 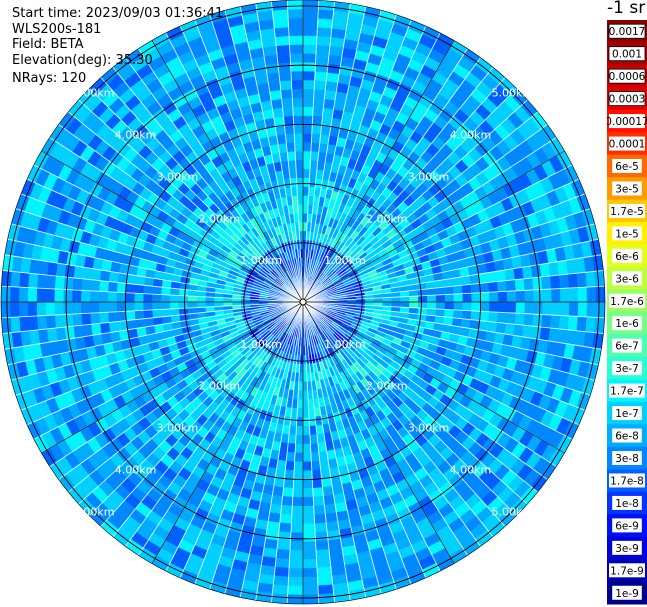 What do you see at coordinates (136, 469) in the screenshot?
I see `range-ring-label: 4.00km` at bounding box center [136, 469].